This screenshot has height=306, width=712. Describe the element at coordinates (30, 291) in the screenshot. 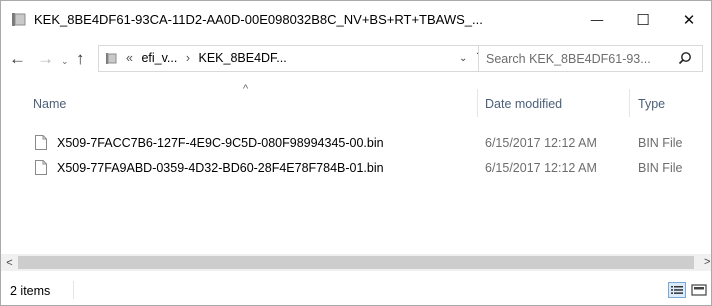

I see `item-count: 2 items` at that location.